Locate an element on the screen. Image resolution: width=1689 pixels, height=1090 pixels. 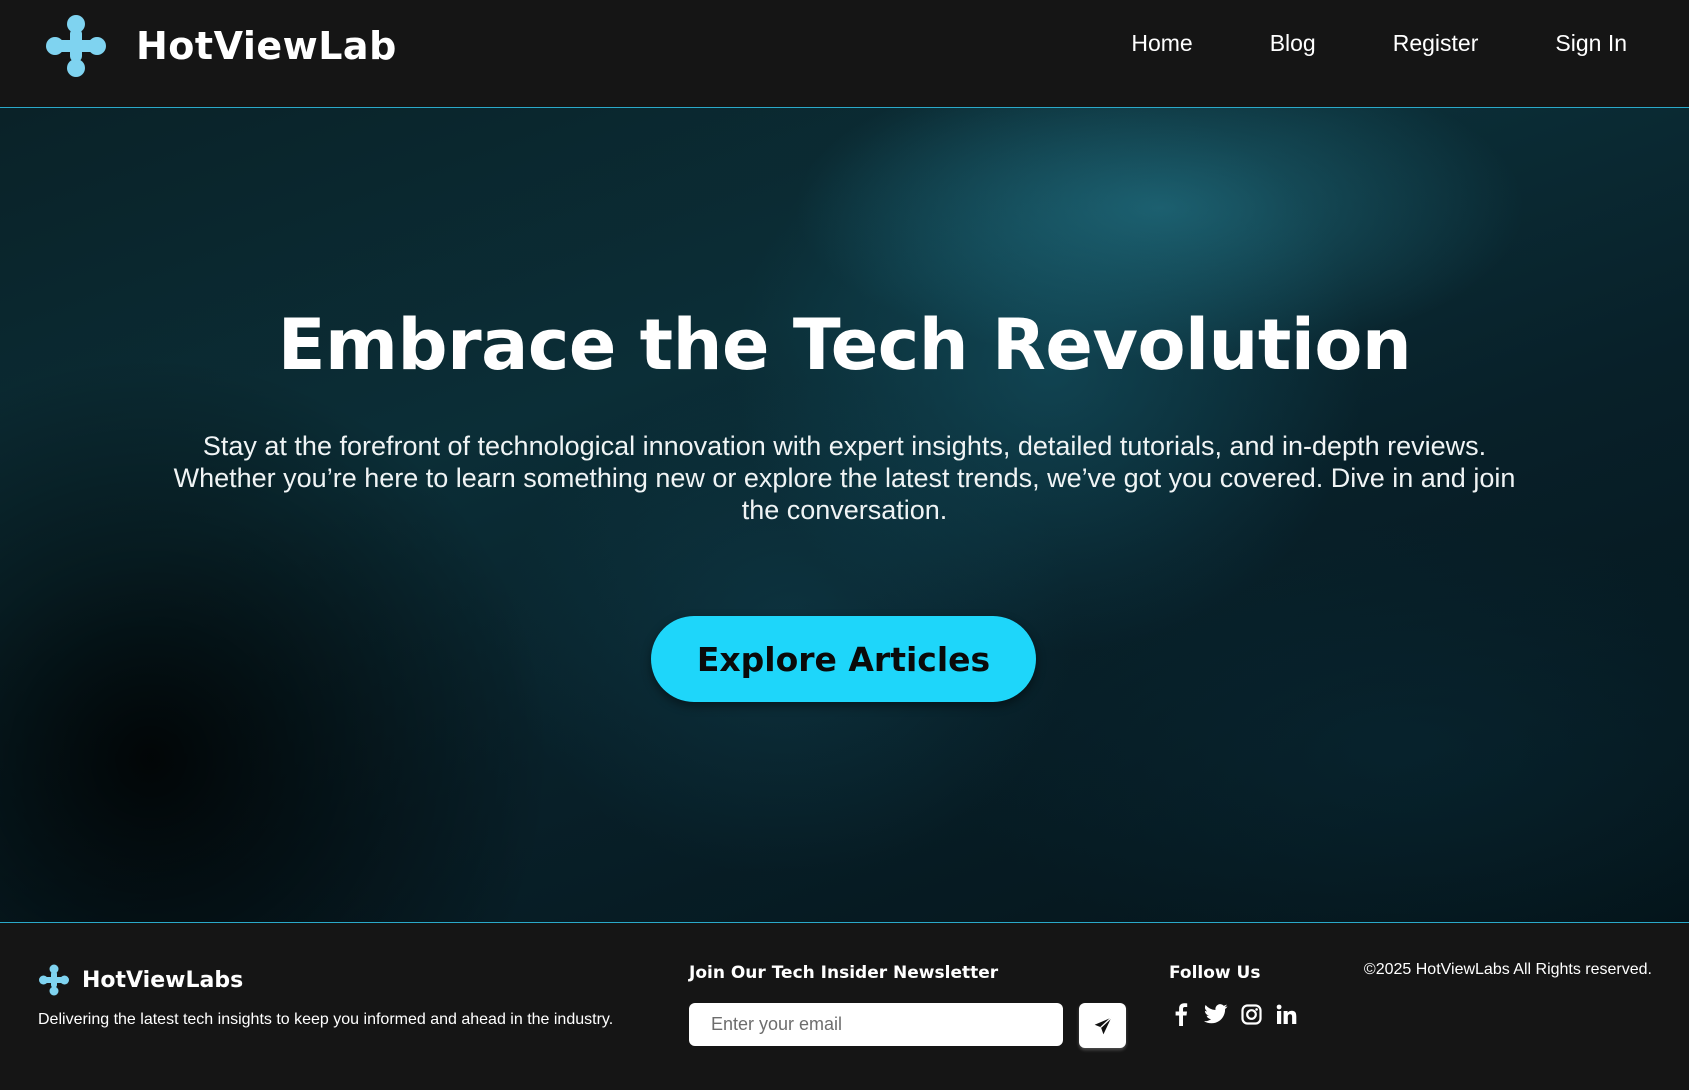
explore-articles-button: Explore Articles is located at coordinates (843, 659).